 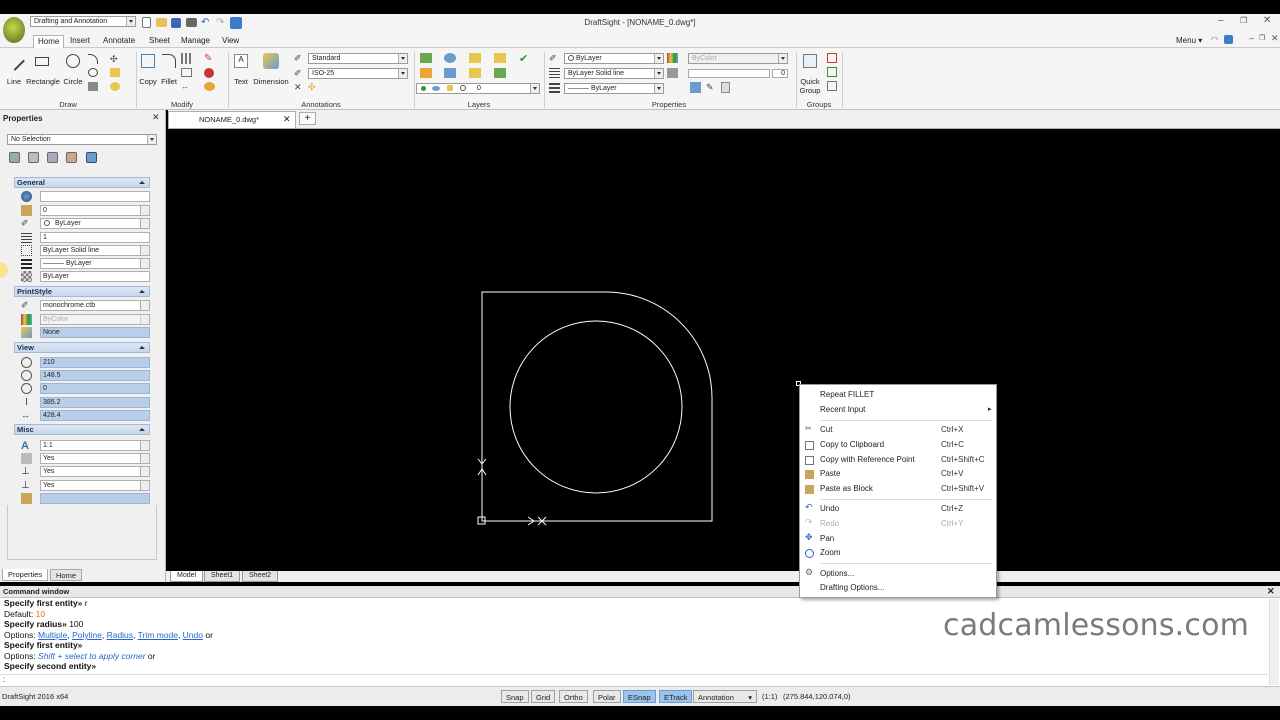 I want to click on printstyle-table-field: monochrome.ctb, so click(x=95, y=305).